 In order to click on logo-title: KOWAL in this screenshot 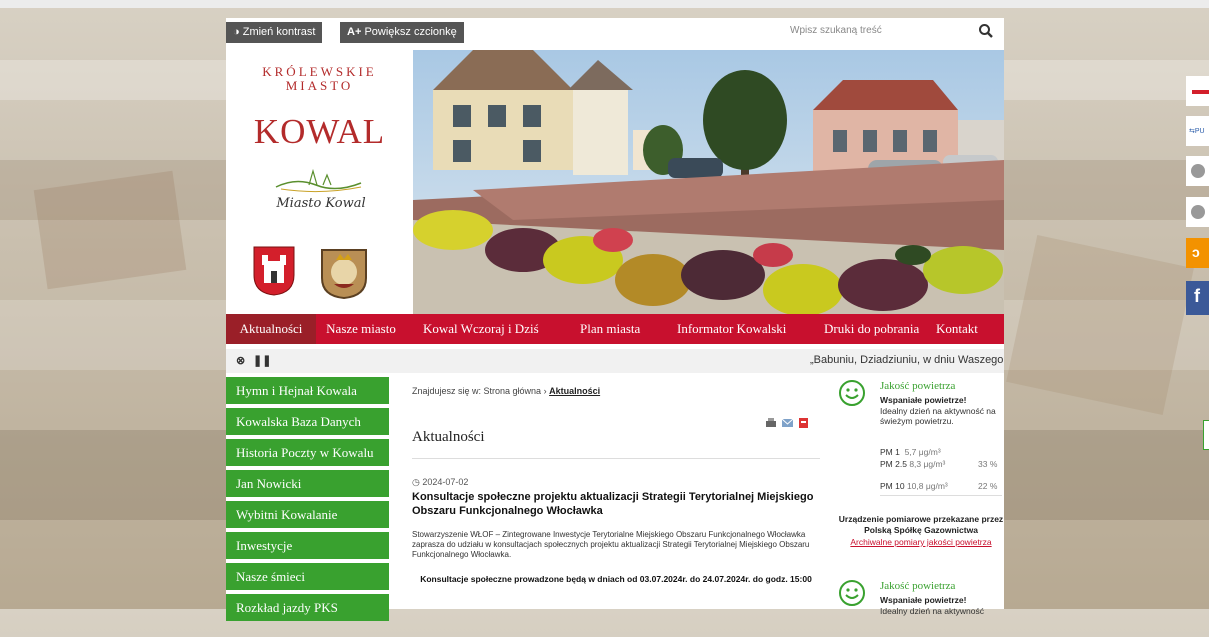, I will do `click(319, 131)`.